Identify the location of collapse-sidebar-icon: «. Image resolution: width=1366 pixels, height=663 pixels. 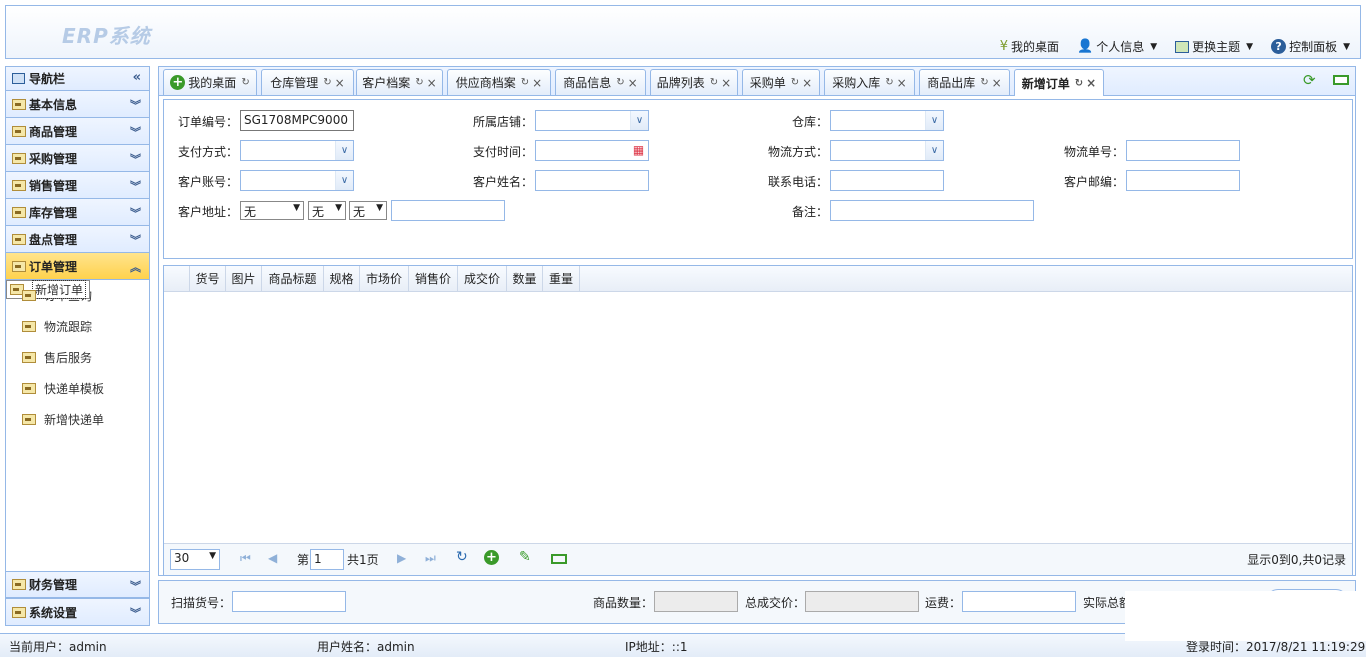
(137, 77).